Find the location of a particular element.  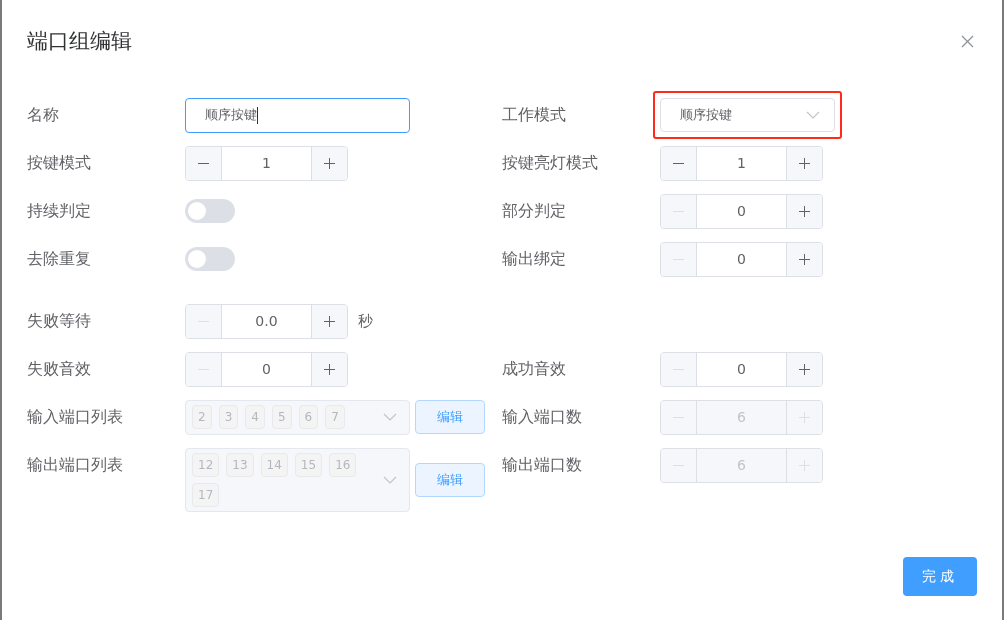

field-label: 工作模式 is located at coordinates (534, 114).